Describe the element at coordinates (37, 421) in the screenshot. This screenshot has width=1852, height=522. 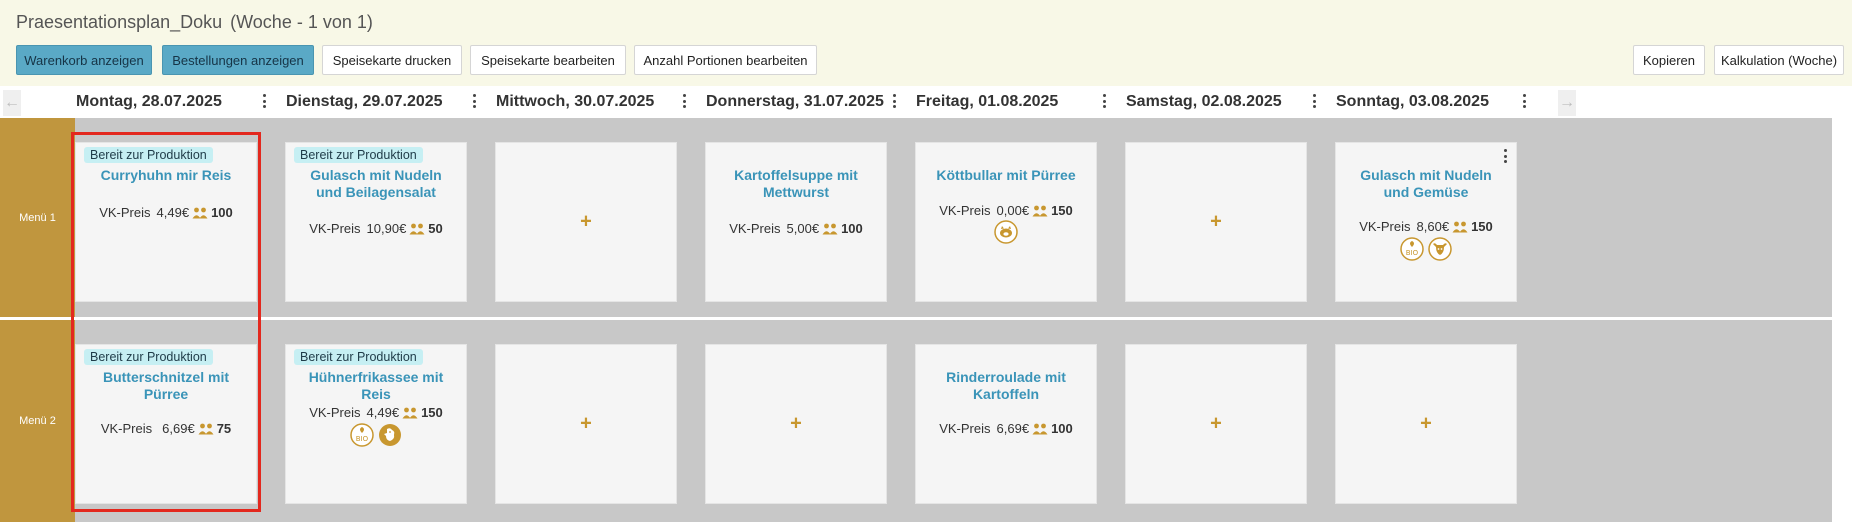
I see `menu-label-2: Menü 2` at that location.